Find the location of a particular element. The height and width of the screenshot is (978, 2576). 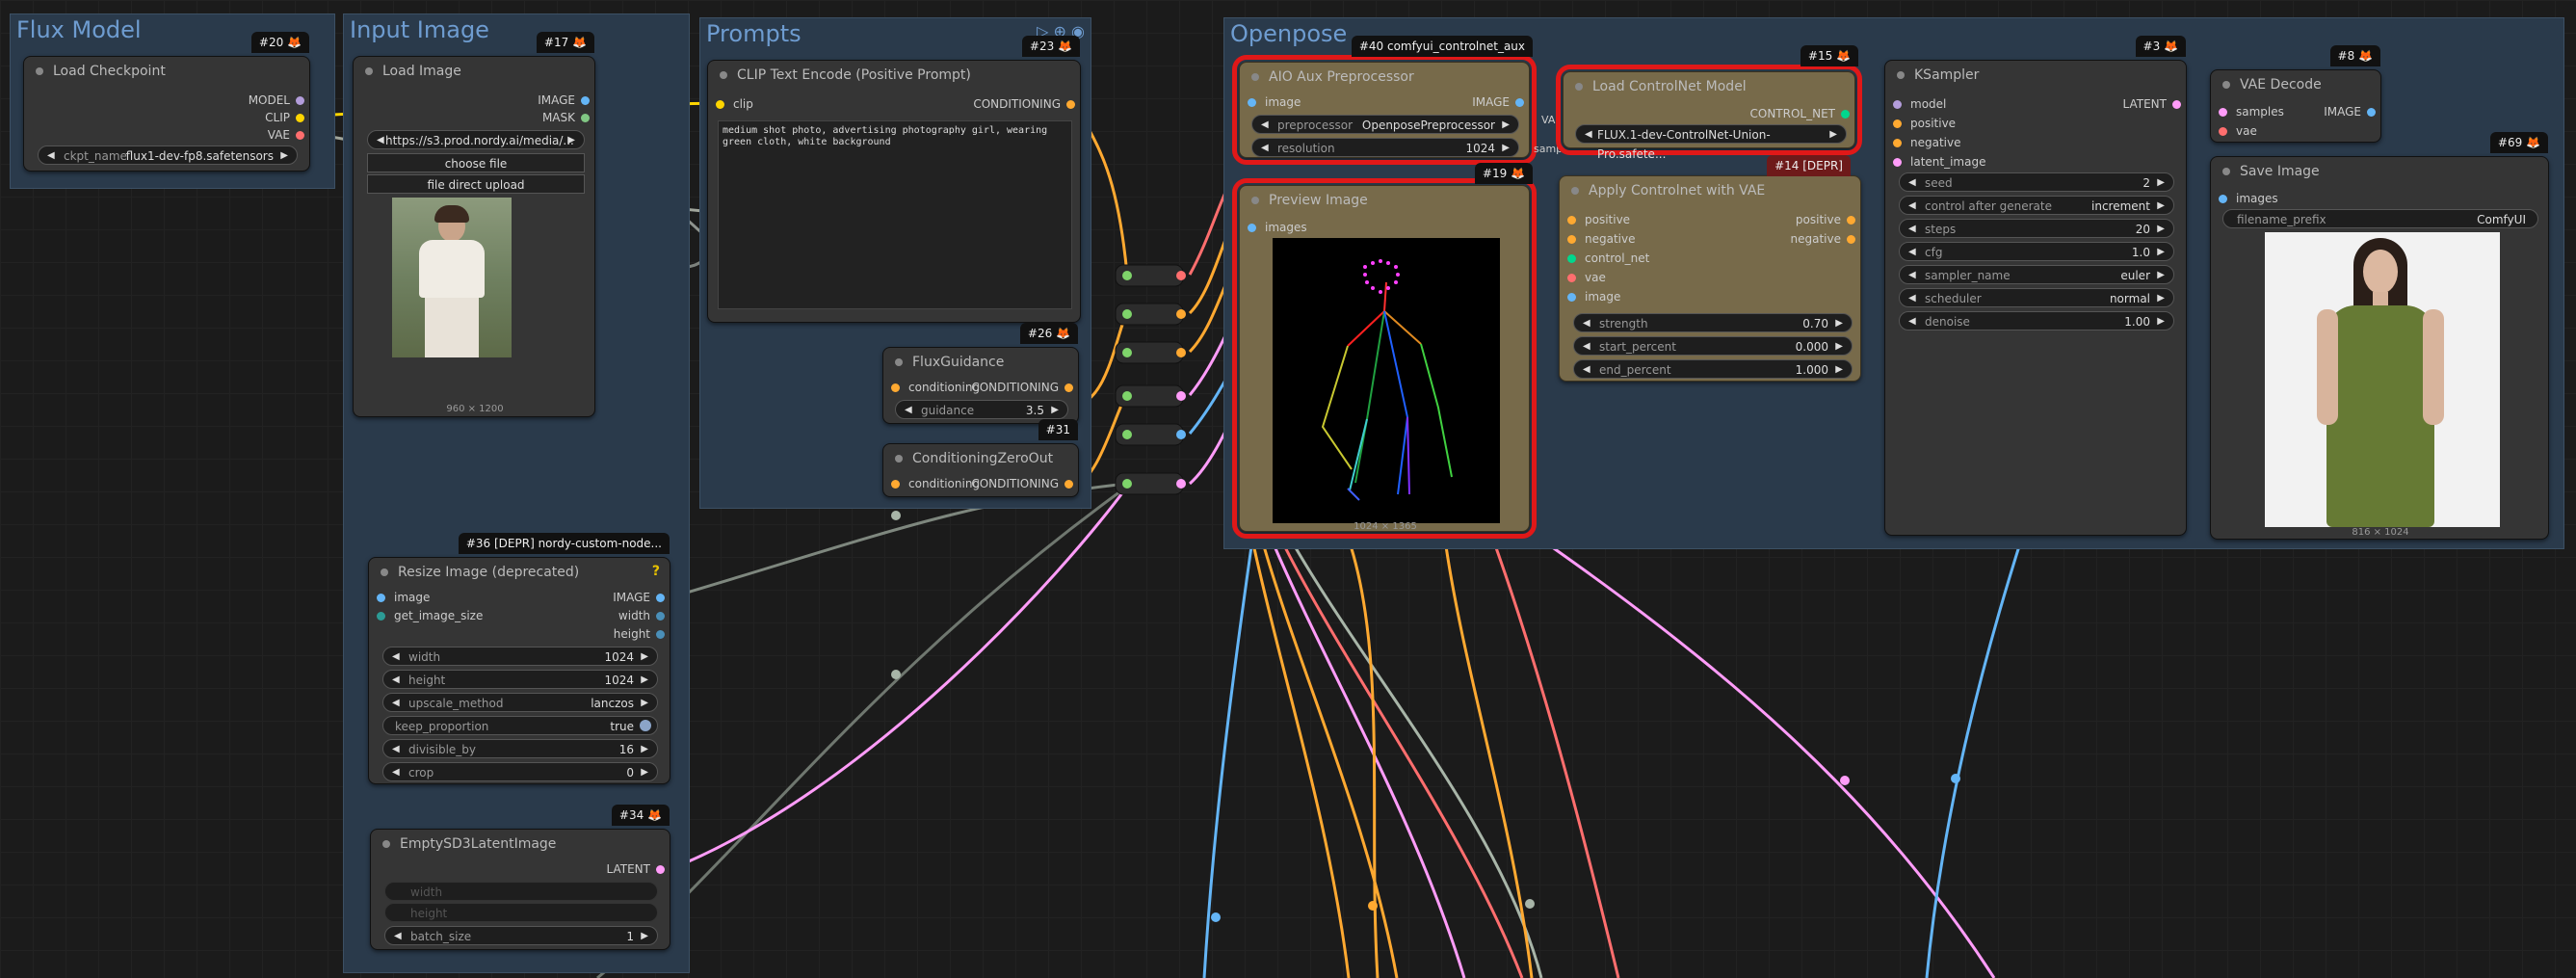

input-control-net: control_net is located at coordinates (1608, 258).